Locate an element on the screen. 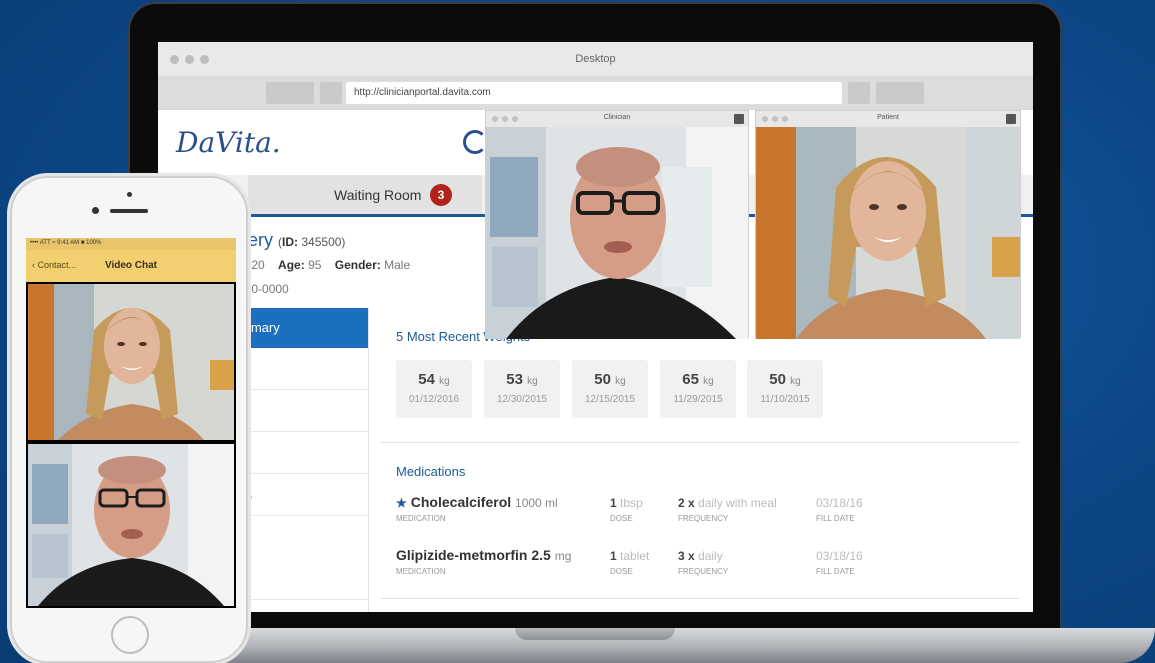 The height and width of the screenshot is (663, 1155). dose-unit: tbsp is located at coordinates (631, 503).